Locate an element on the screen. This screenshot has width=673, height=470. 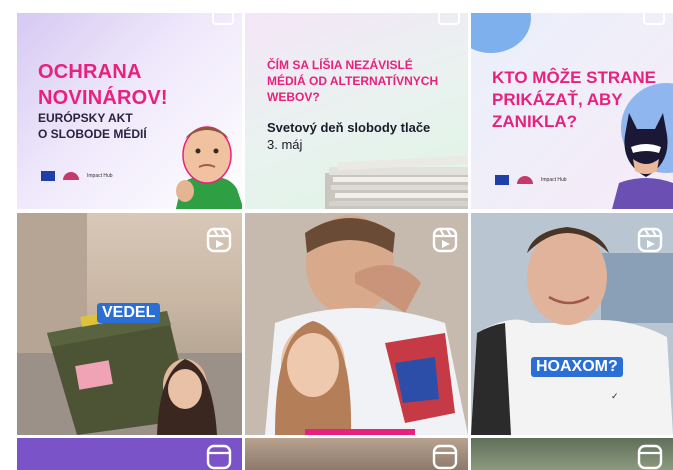
tile-subtitle: Svetový deň slobody tlače is located at coordinates (349, 127).